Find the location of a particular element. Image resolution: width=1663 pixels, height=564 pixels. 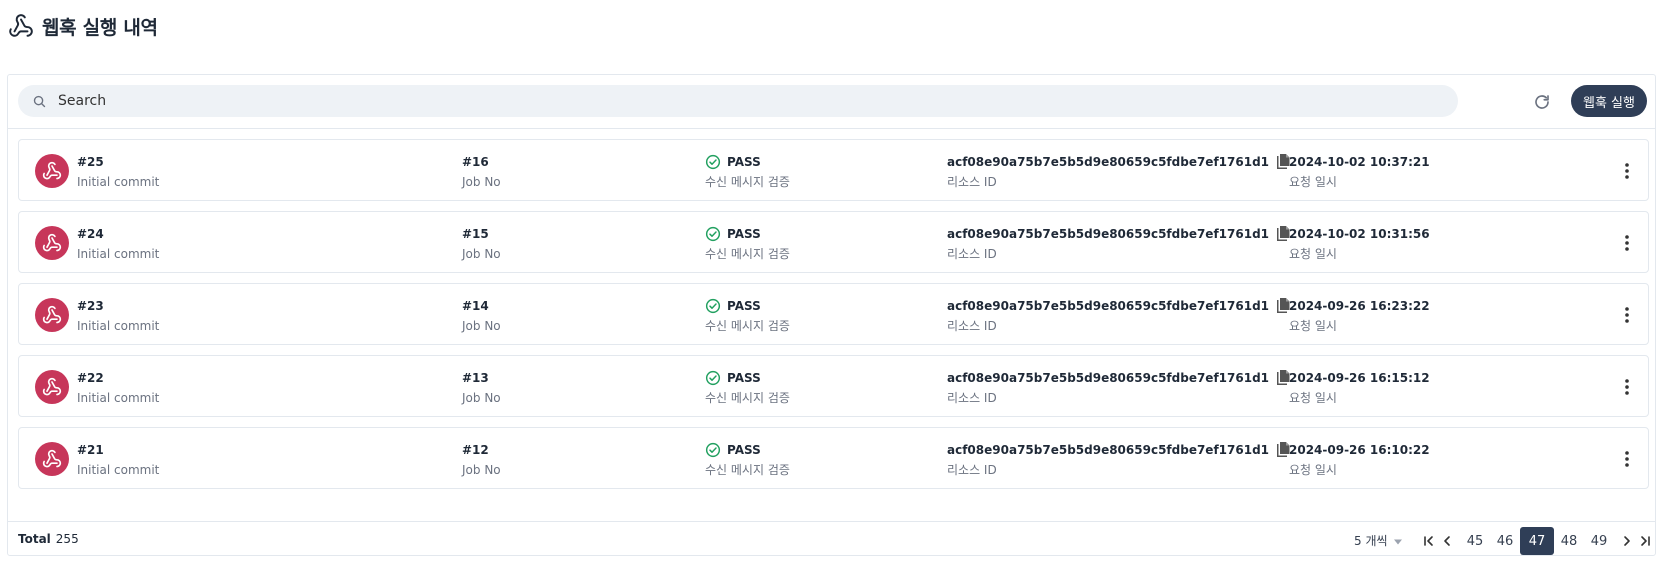

run-webhook-button: 웹훅 실행 is located at coordinates (1609, 101).